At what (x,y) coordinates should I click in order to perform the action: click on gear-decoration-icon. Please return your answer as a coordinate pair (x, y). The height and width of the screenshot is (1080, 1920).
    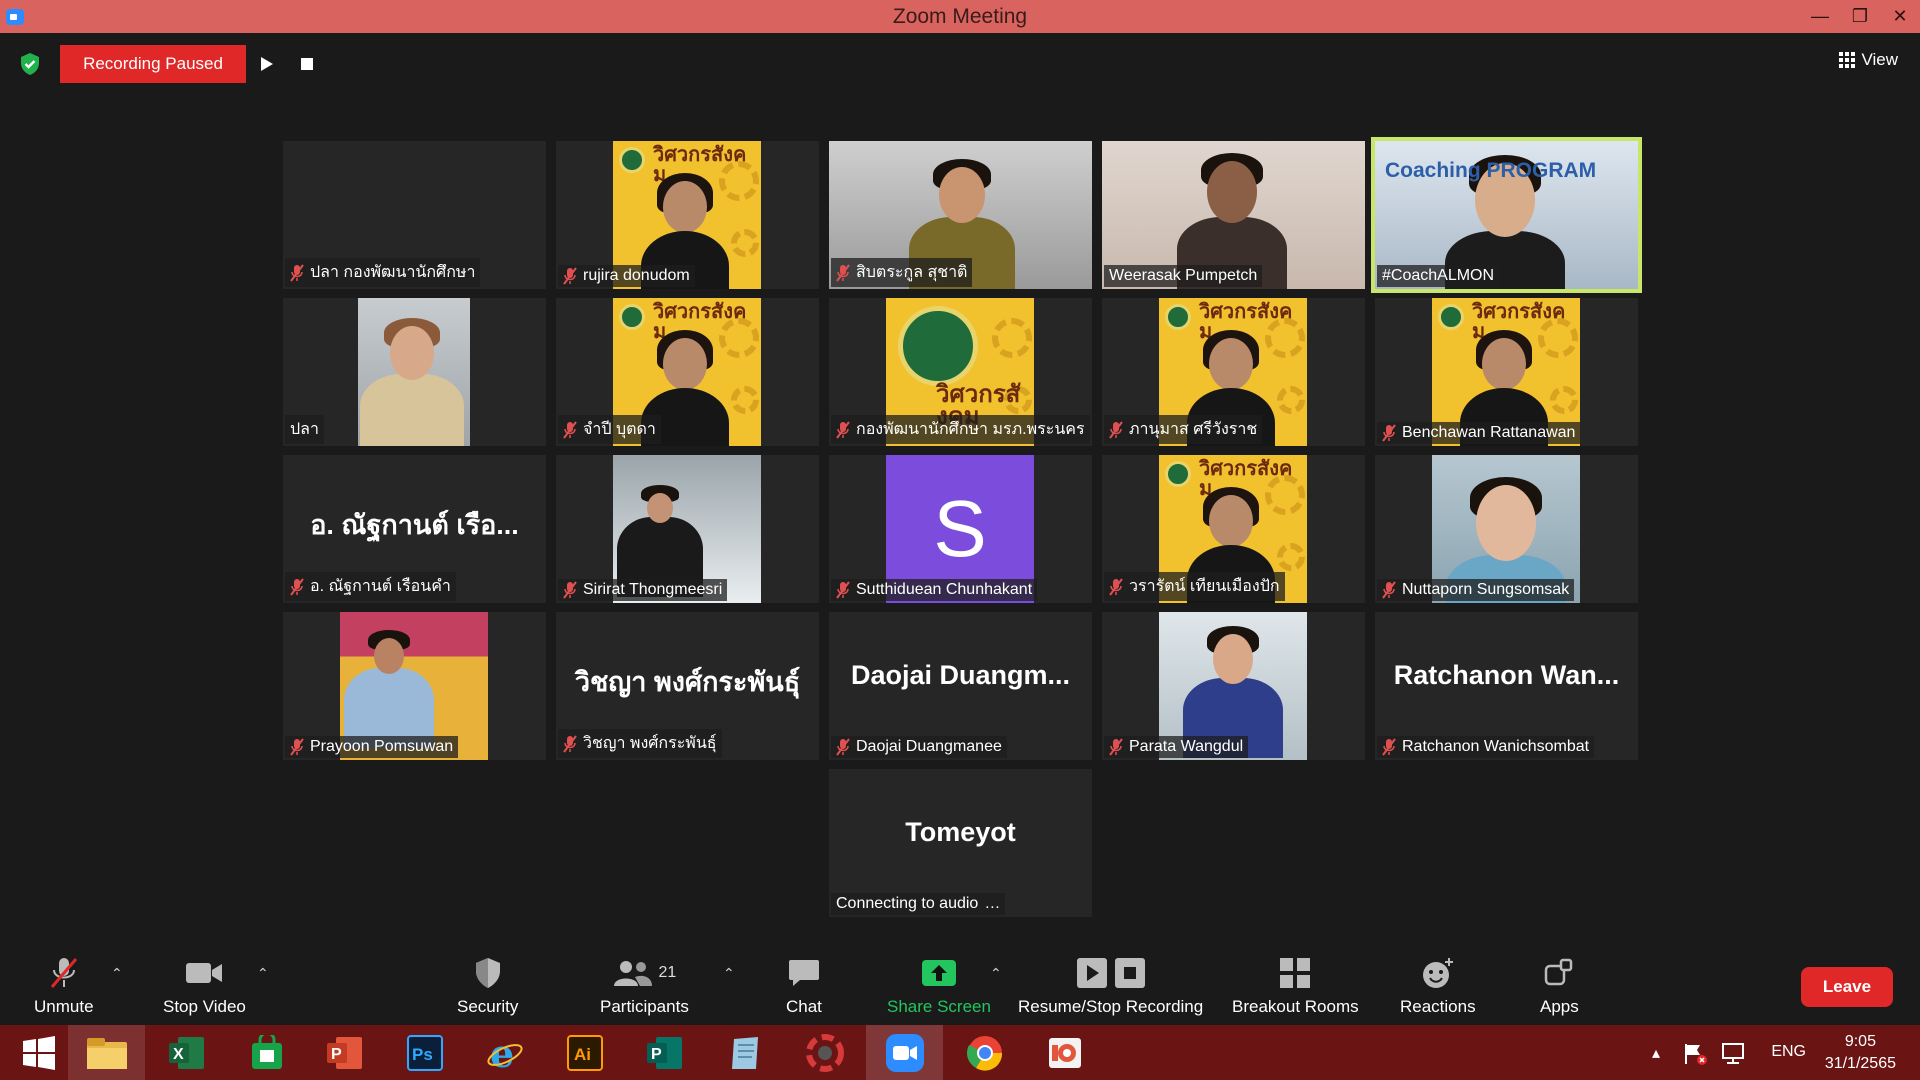
    Looking at the image, I should click on (745, 400).